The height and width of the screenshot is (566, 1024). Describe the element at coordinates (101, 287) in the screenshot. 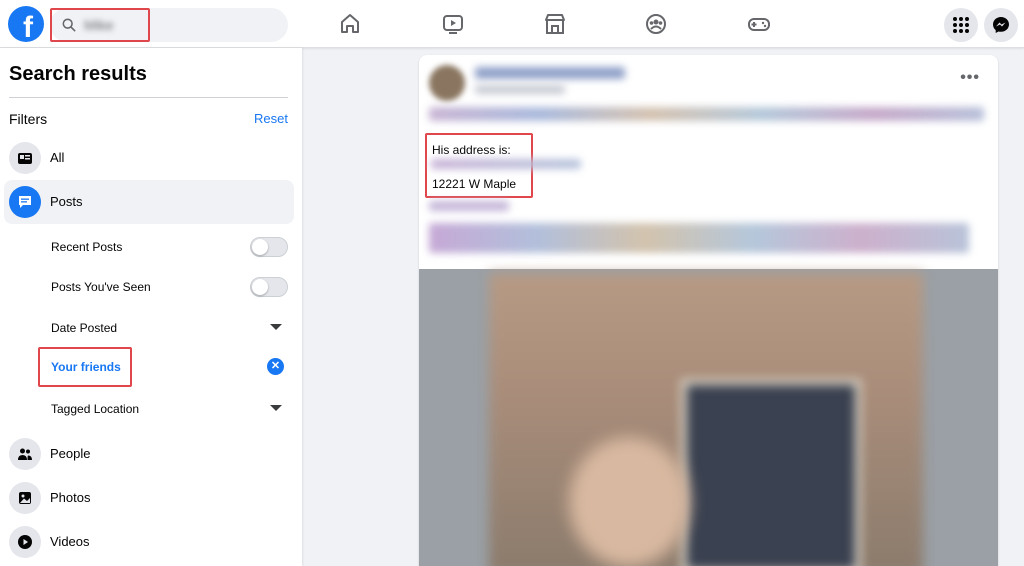

I see `posts-seen-label: Posts You've Seen` at that location.